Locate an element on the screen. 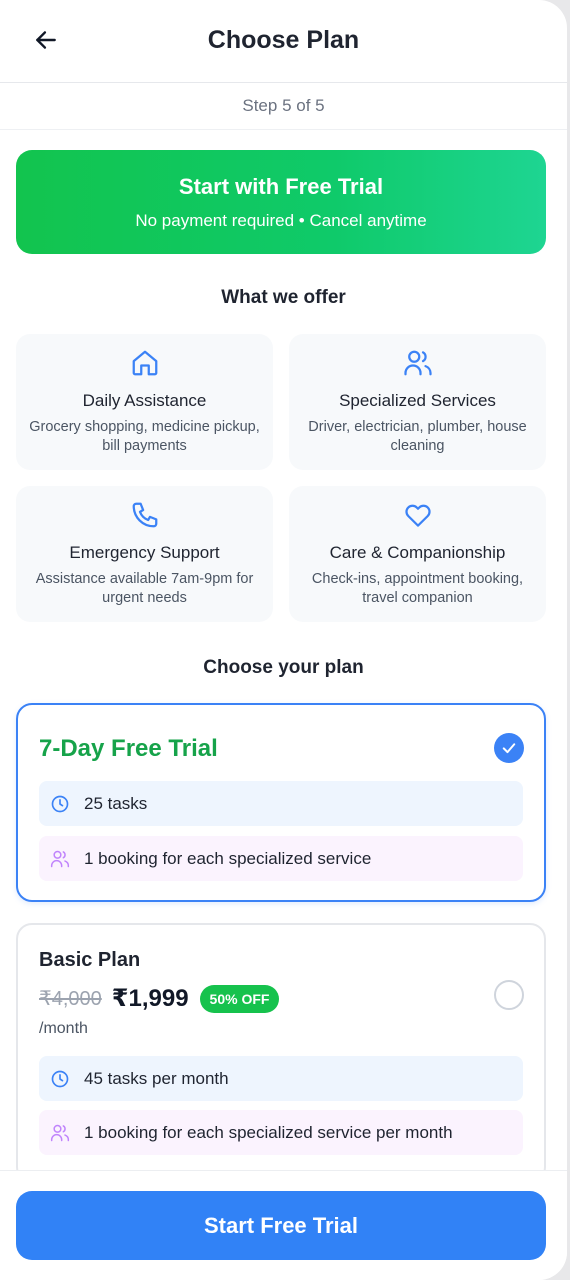  perk-text: 25 tasks is located at coordinates (116, 803).